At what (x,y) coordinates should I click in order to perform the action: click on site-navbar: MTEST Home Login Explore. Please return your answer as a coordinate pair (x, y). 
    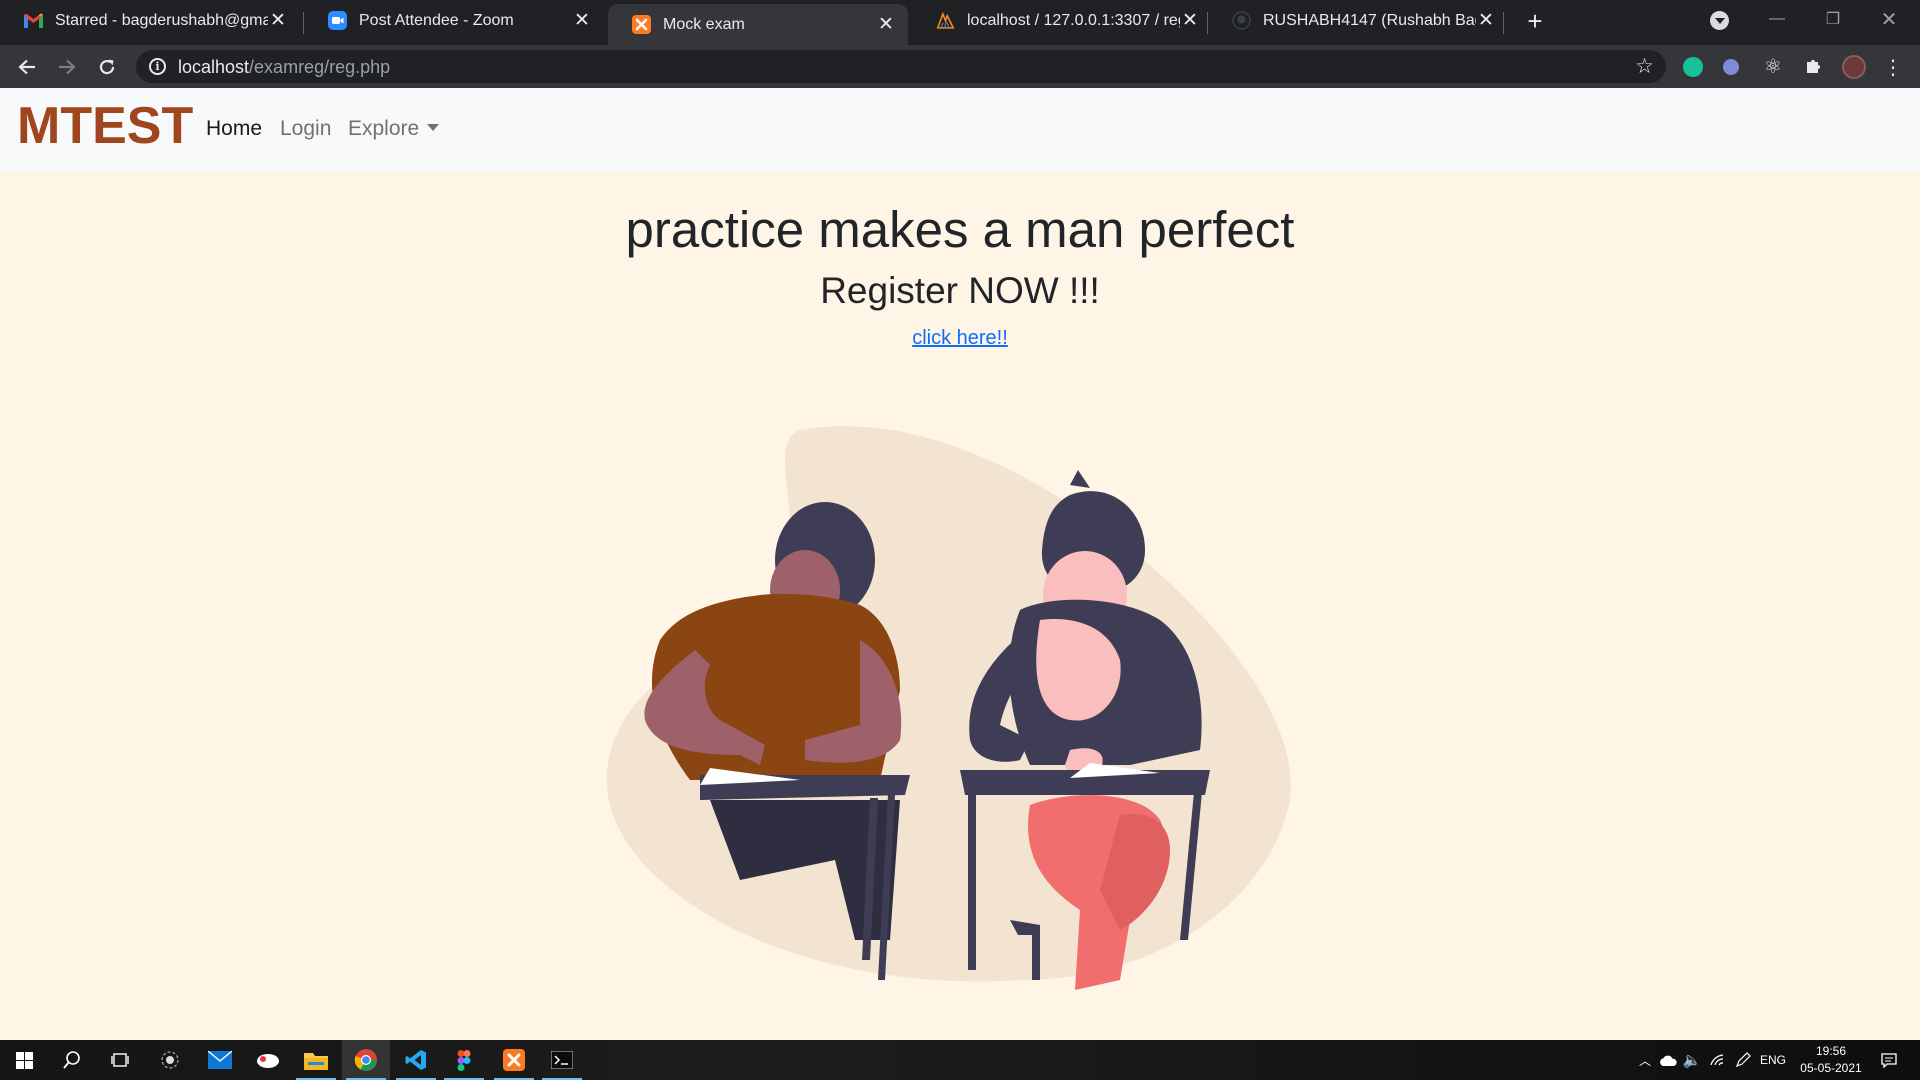
    Looking at the image, I should click on (960, 130).